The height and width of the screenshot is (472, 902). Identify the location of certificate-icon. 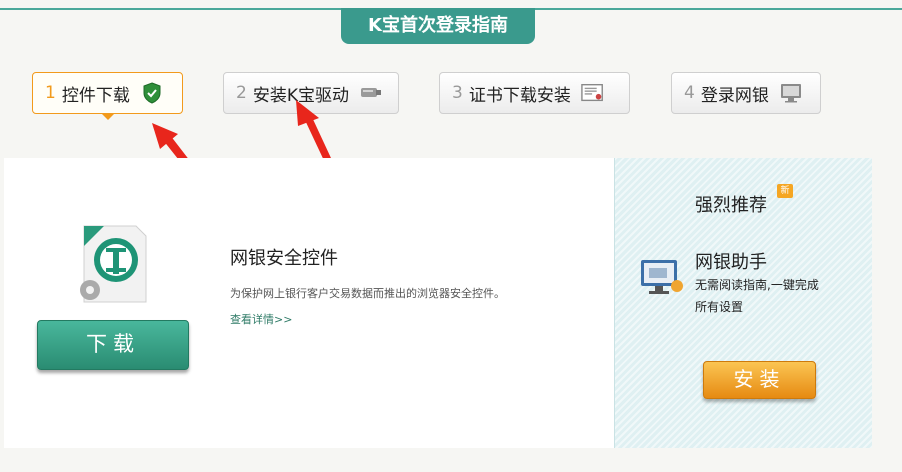
(593, 93).